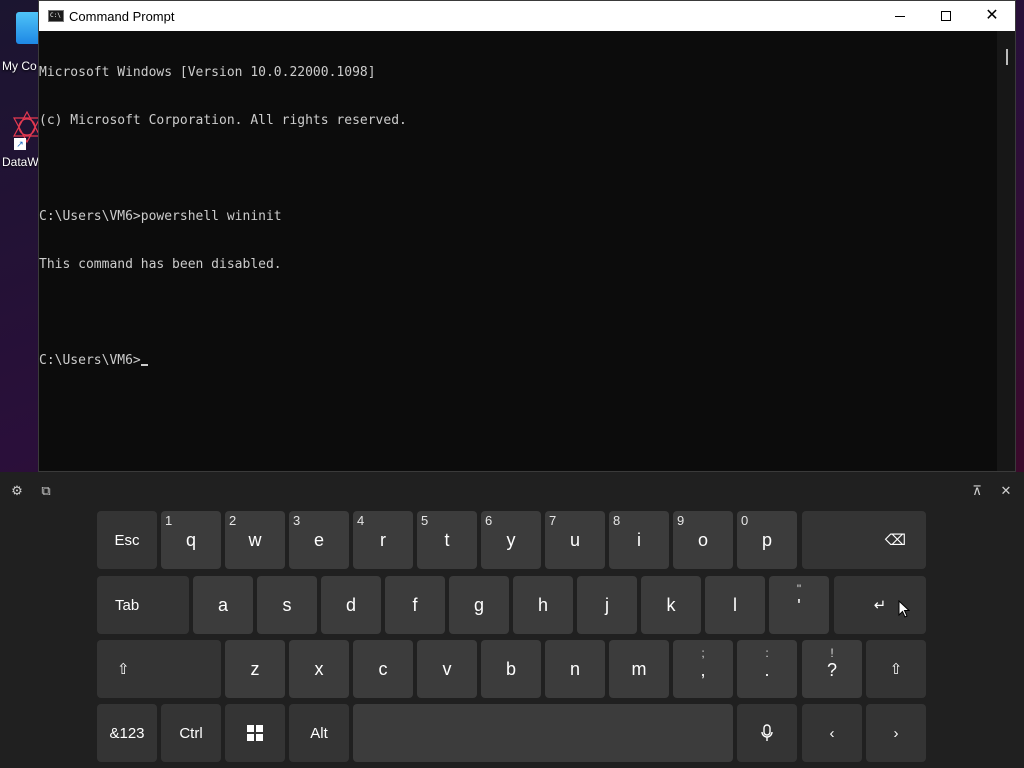 This screenshot has height=768, width=1024. Describe the element at coordinates (160, 216) in the screenshot. I see `console-line: C:\Users\VM6>powershell wininit` at that location.